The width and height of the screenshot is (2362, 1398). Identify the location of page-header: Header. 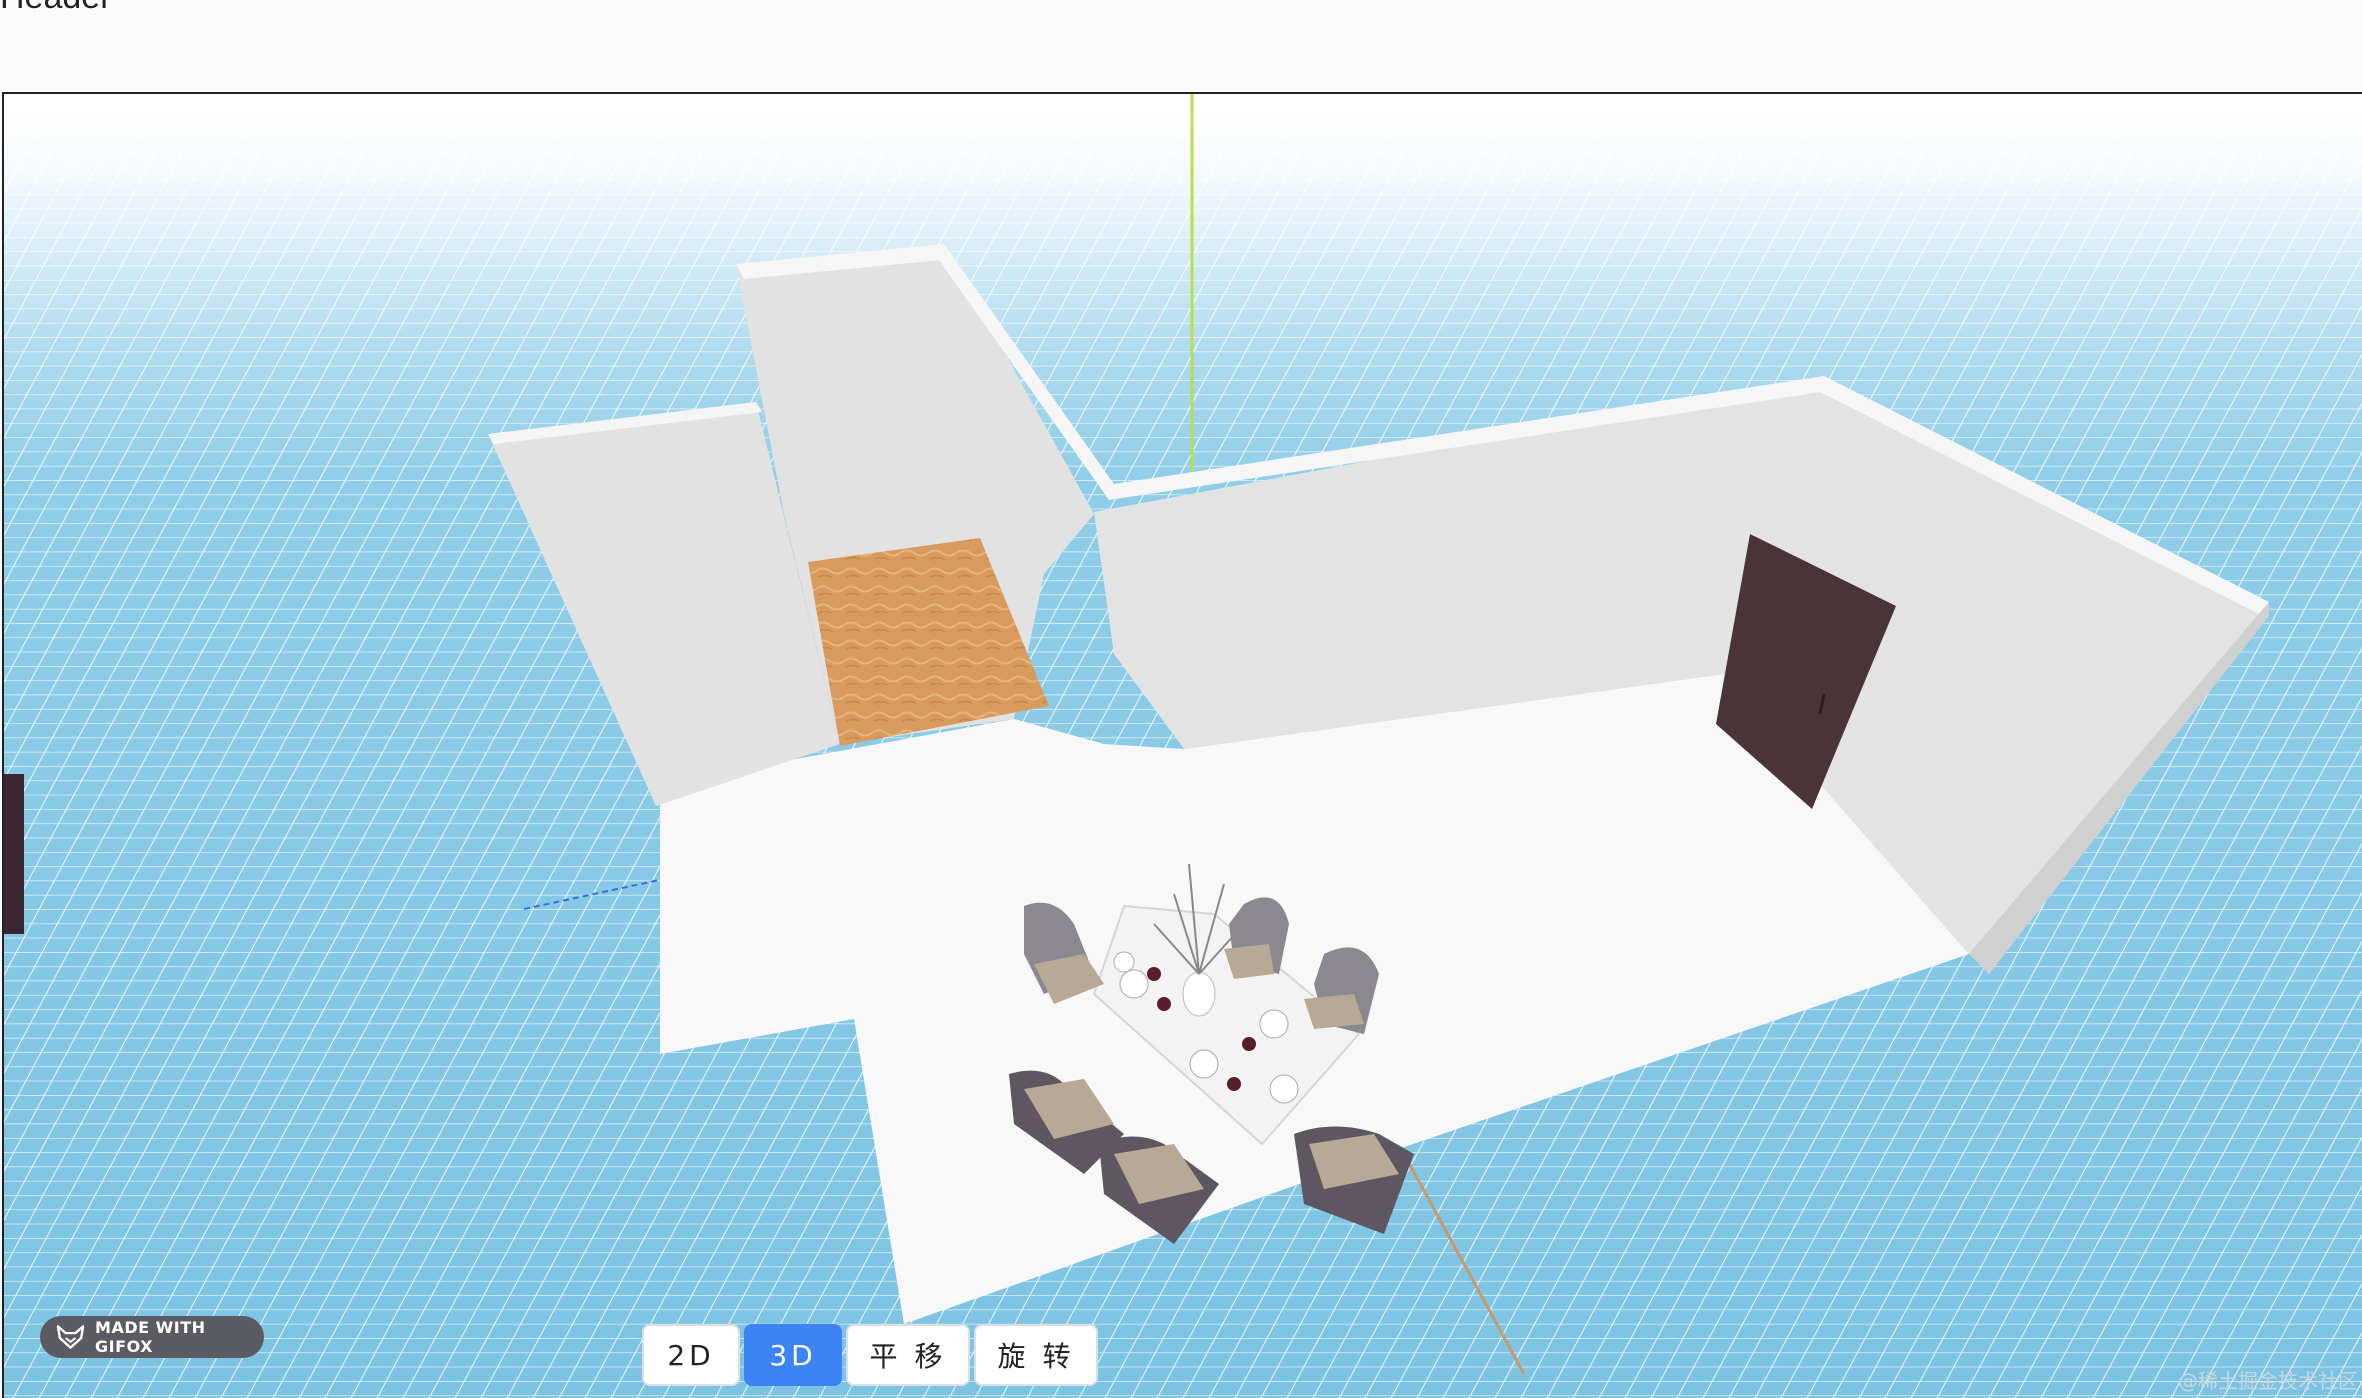
(1181, 46).